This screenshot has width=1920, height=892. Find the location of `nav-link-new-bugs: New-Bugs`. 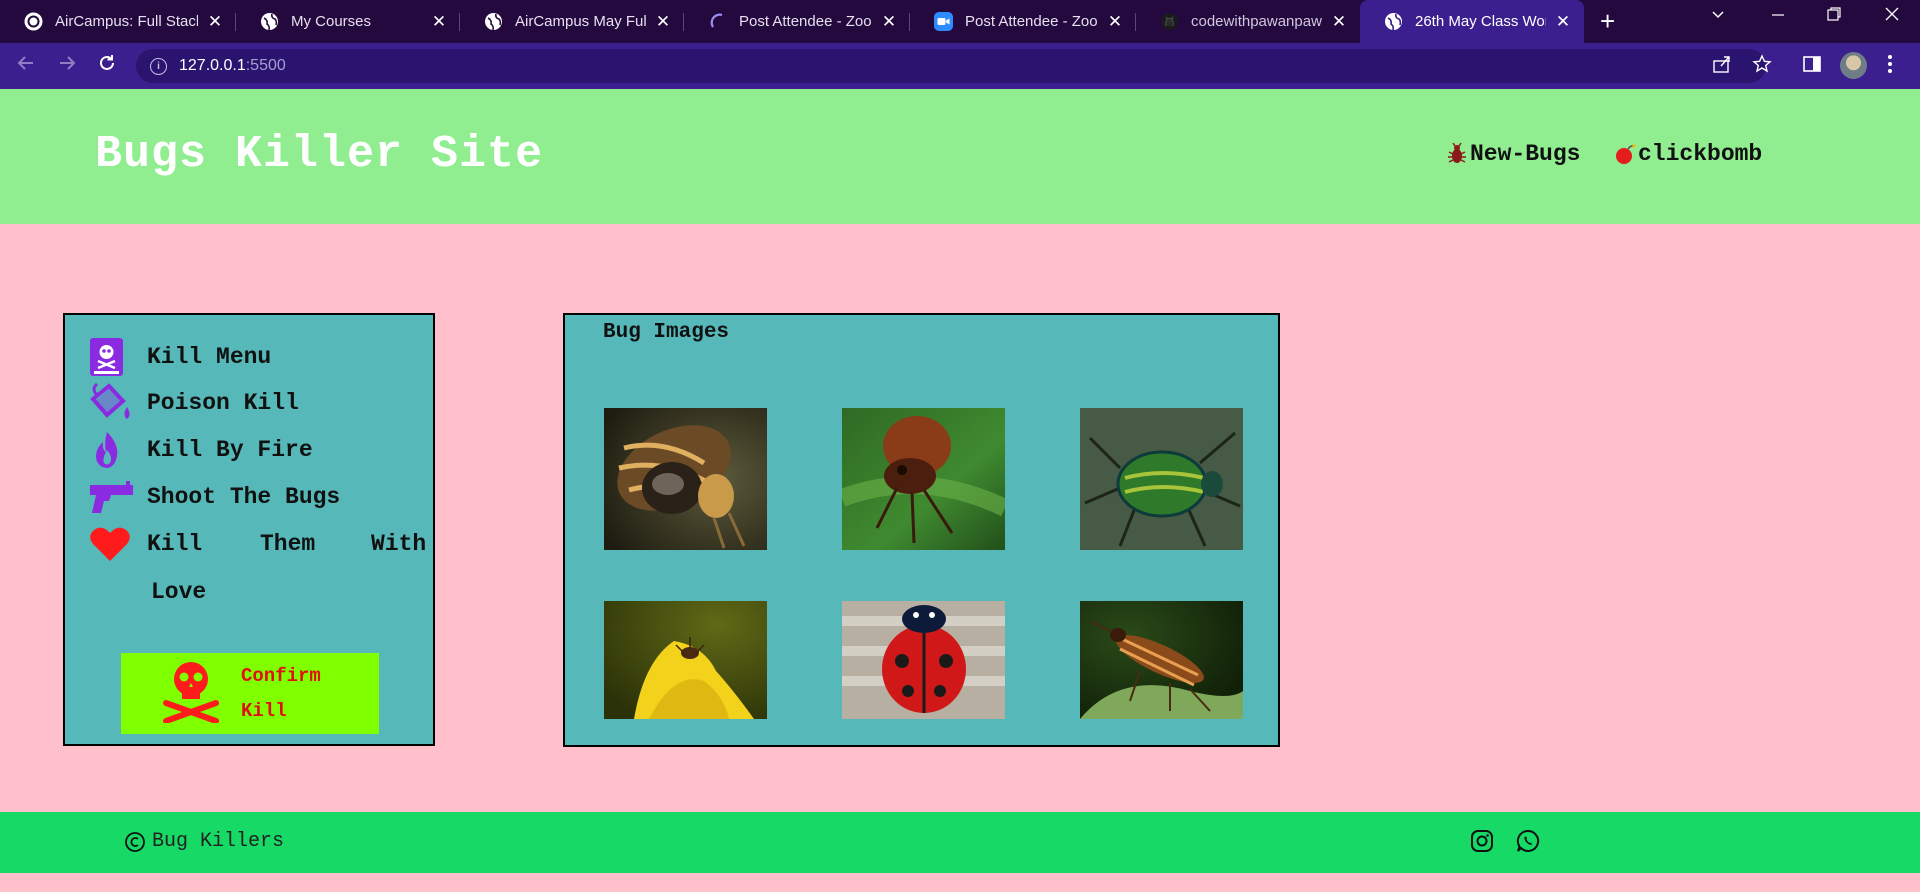

nav-link-new-bugs: New-Bugs is located at coordinates (1513, 154).